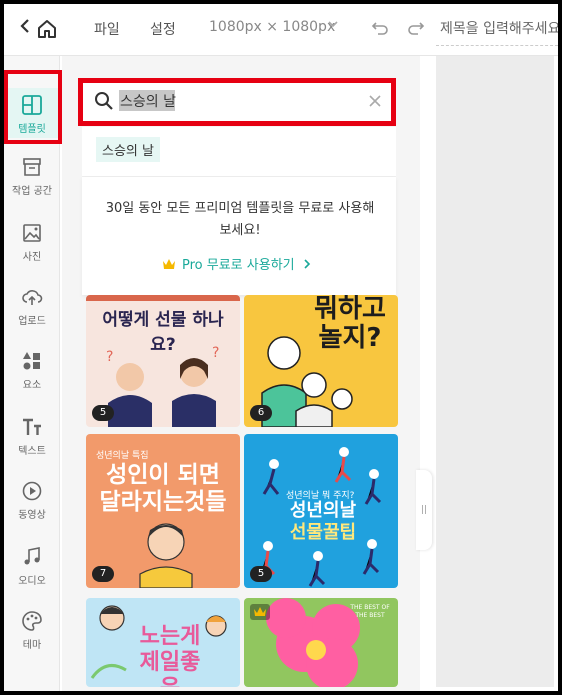 This screenshot has width=562, height=695. Describe the element at coordinates (166, 555) in the screenshot. I see `template-illustration` at that location.